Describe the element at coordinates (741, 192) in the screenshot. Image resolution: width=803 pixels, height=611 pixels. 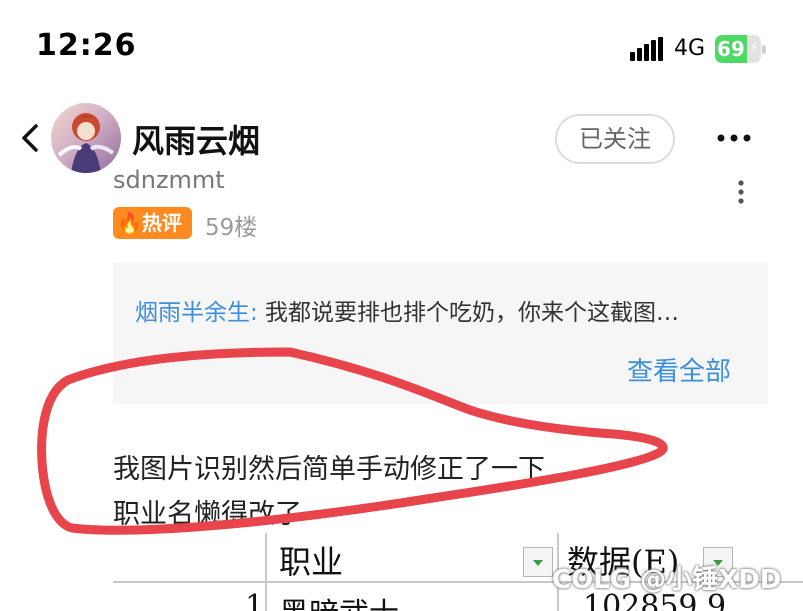
I see `more-vertical-icon` at that location.